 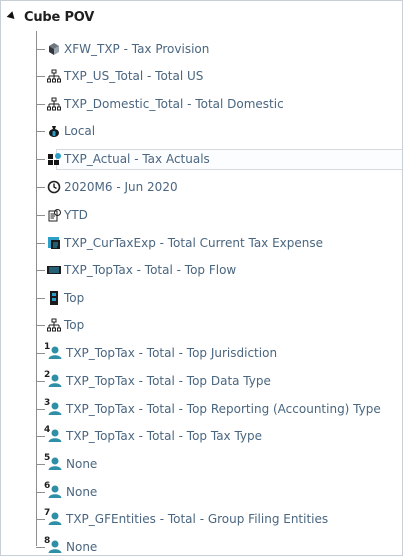 I want to click on tree-item-view: YTD, so click(x=62, y=215).